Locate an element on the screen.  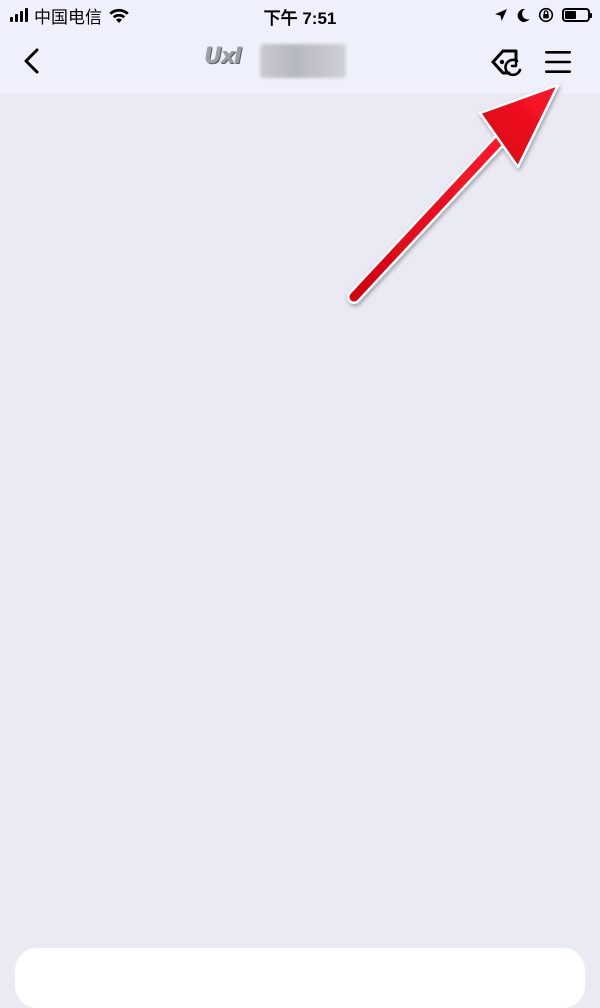
status-right is located at coordinates (543, 15).